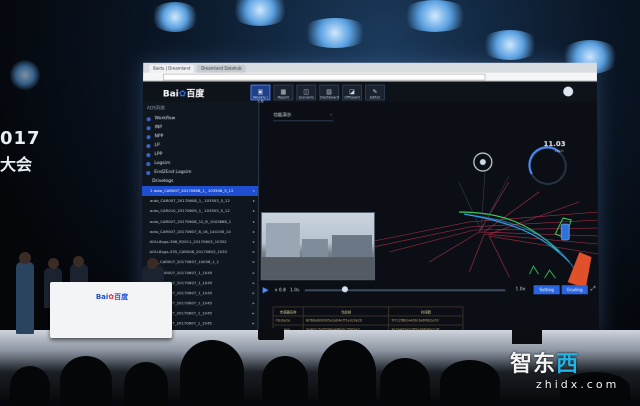 The image size is (640, 406). I want to click on playback-progress-track, so click(405, 290).